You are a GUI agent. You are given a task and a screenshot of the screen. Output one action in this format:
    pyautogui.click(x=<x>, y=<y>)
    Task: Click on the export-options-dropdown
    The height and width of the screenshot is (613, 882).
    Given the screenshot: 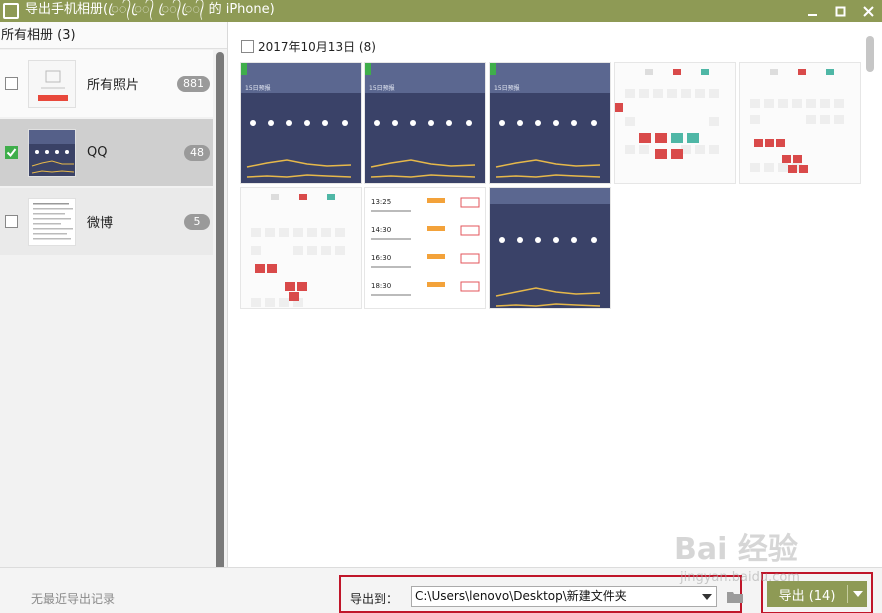 What is the action you would take?
    pyautogui.click(x=857, y=594)
    